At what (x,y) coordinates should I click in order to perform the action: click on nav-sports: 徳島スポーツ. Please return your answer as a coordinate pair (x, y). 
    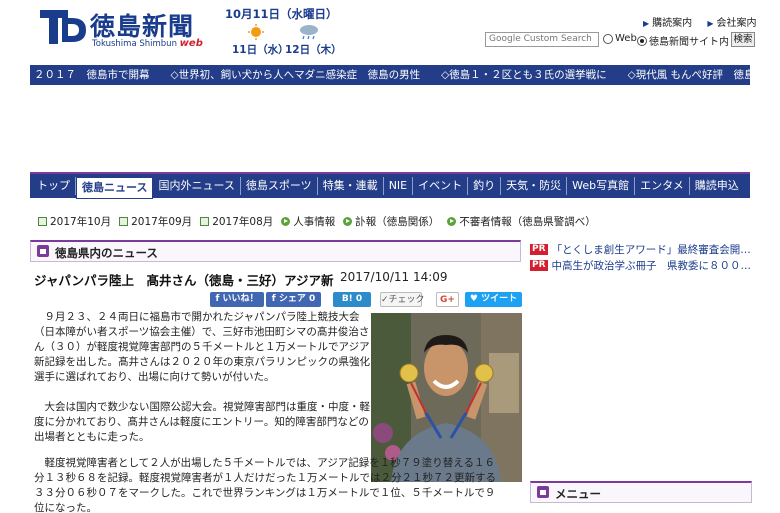
    Looking at the image, I should click on (279, 186).